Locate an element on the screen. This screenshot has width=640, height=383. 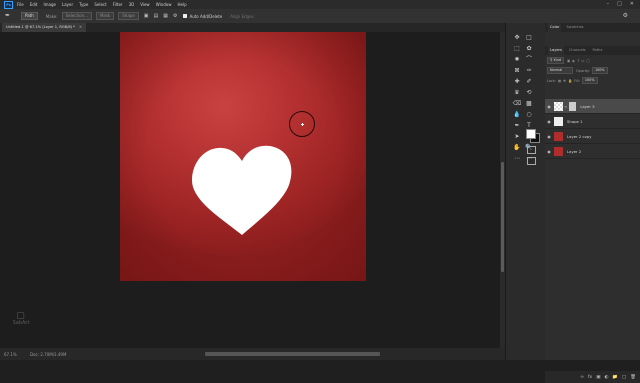
blend-mode-select: Normal is located at coordinates (560, 70).